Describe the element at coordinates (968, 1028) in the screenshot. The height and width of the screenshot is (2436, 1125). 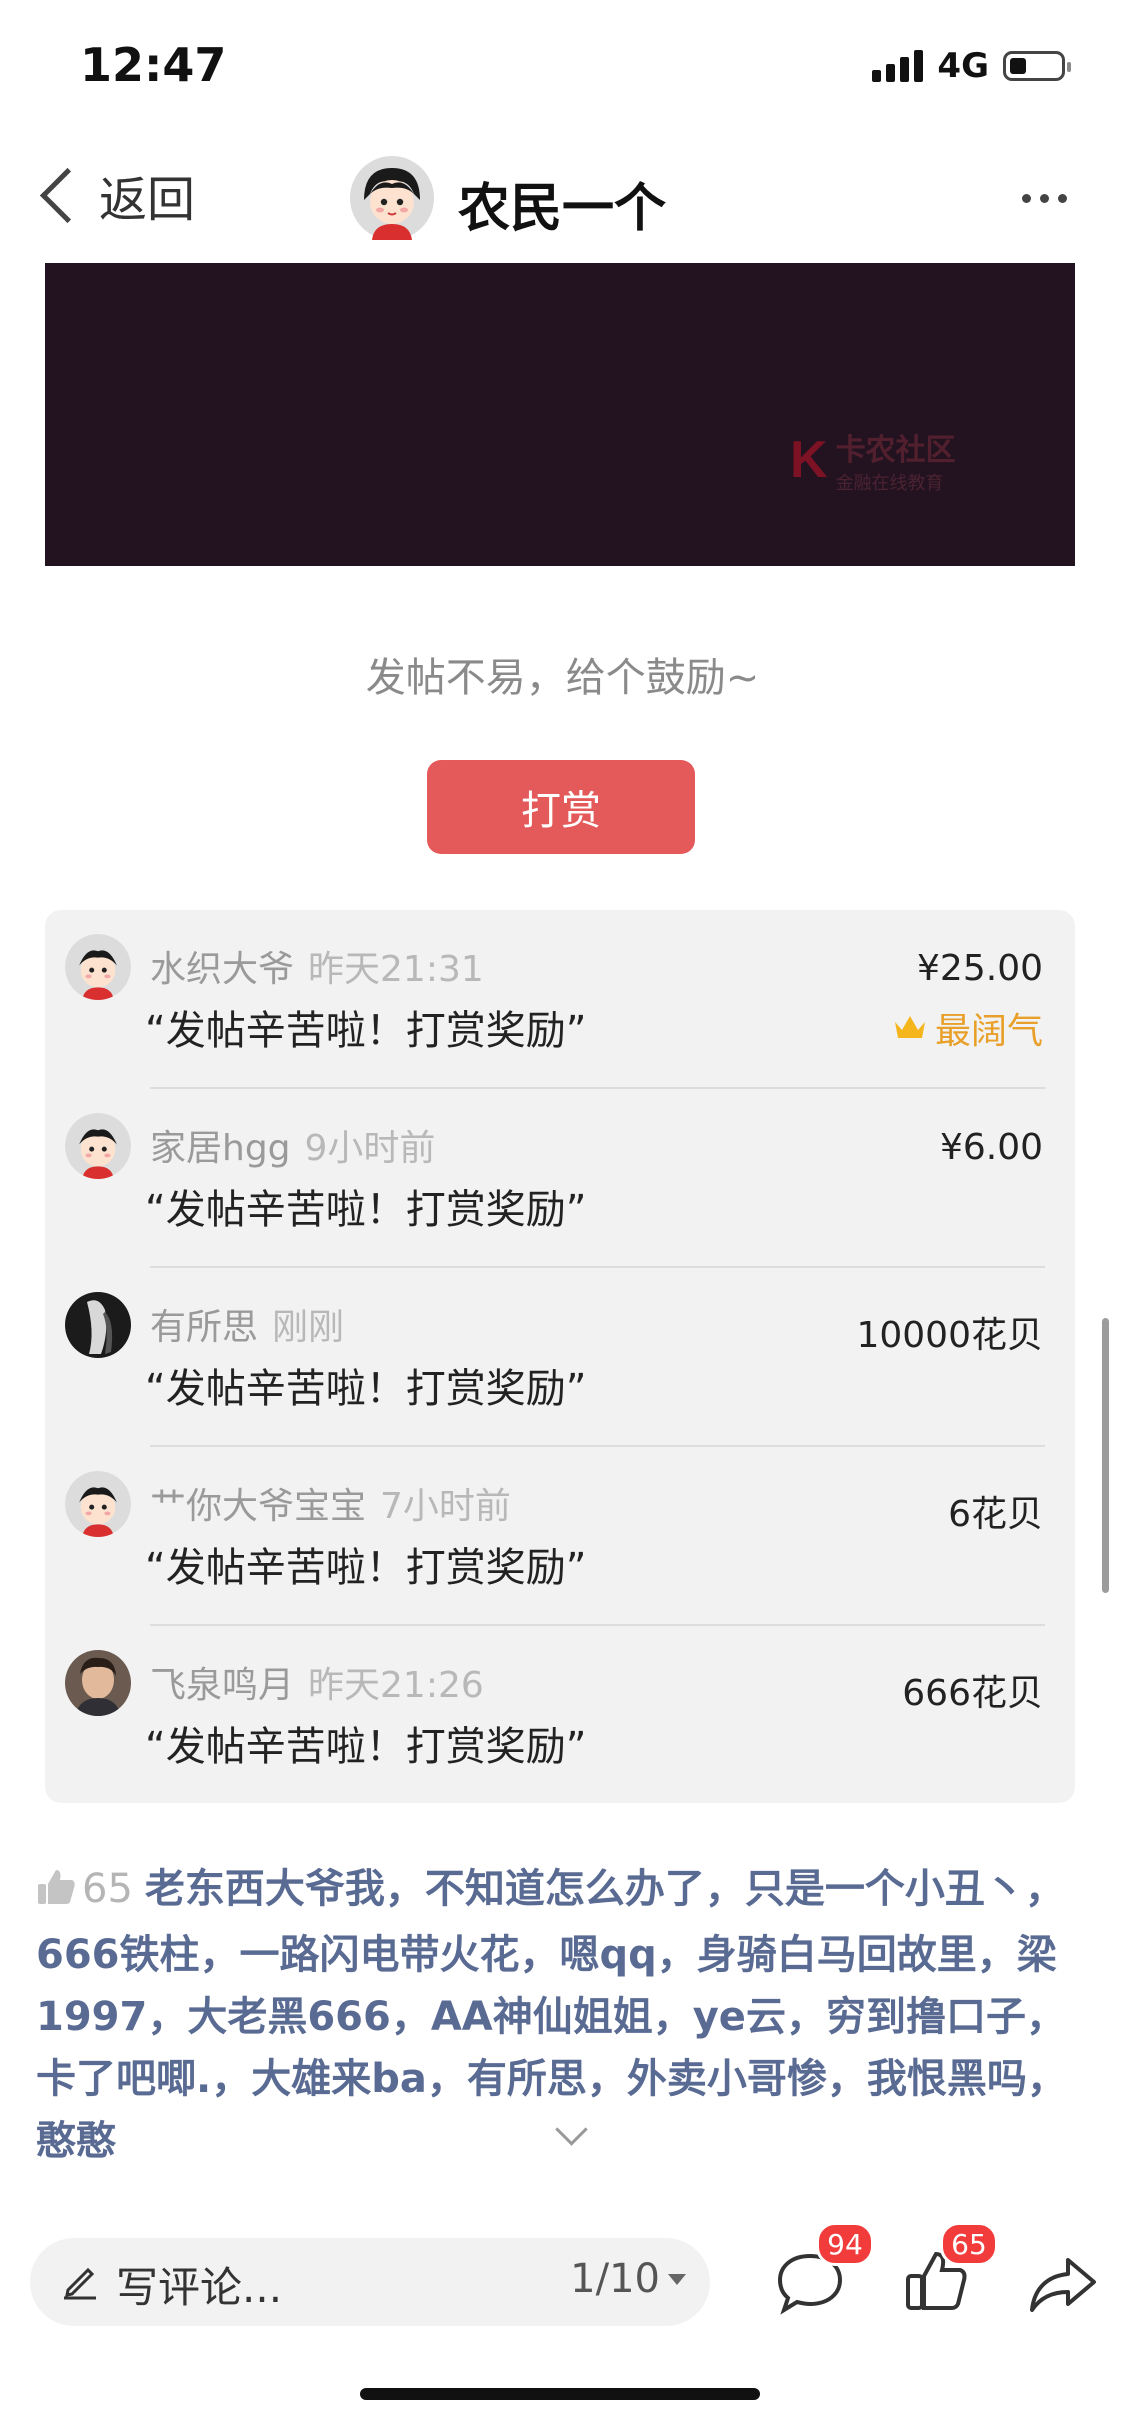
I see `top-reward-badge: 最阔气` at that location.